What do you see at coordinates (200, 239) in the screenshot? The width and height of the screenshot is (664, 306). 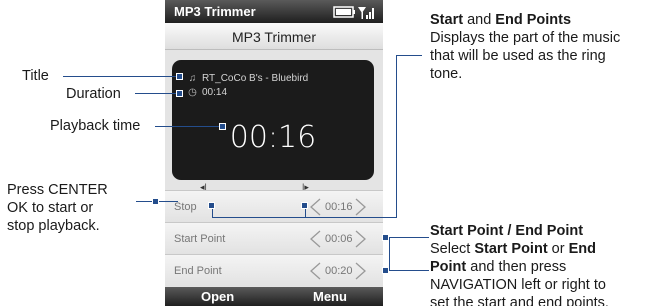 I see `start-point-label: Start Point` at bounding box center [200, 239].